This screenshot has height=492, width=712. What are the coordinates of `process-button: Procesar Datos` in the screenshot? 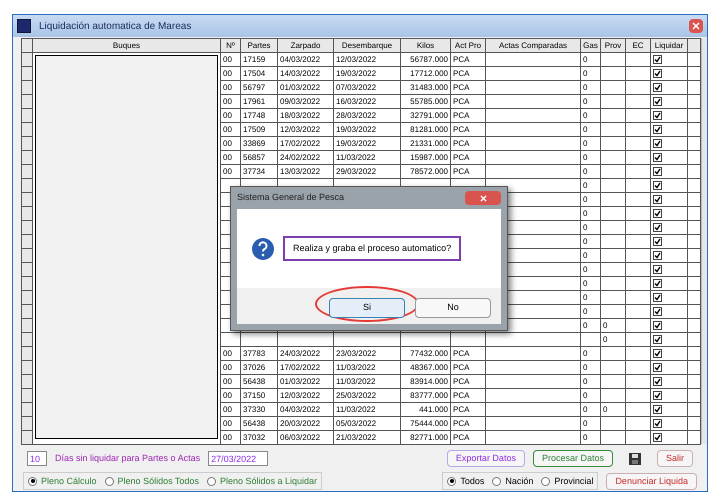 It's located at (572, 459).